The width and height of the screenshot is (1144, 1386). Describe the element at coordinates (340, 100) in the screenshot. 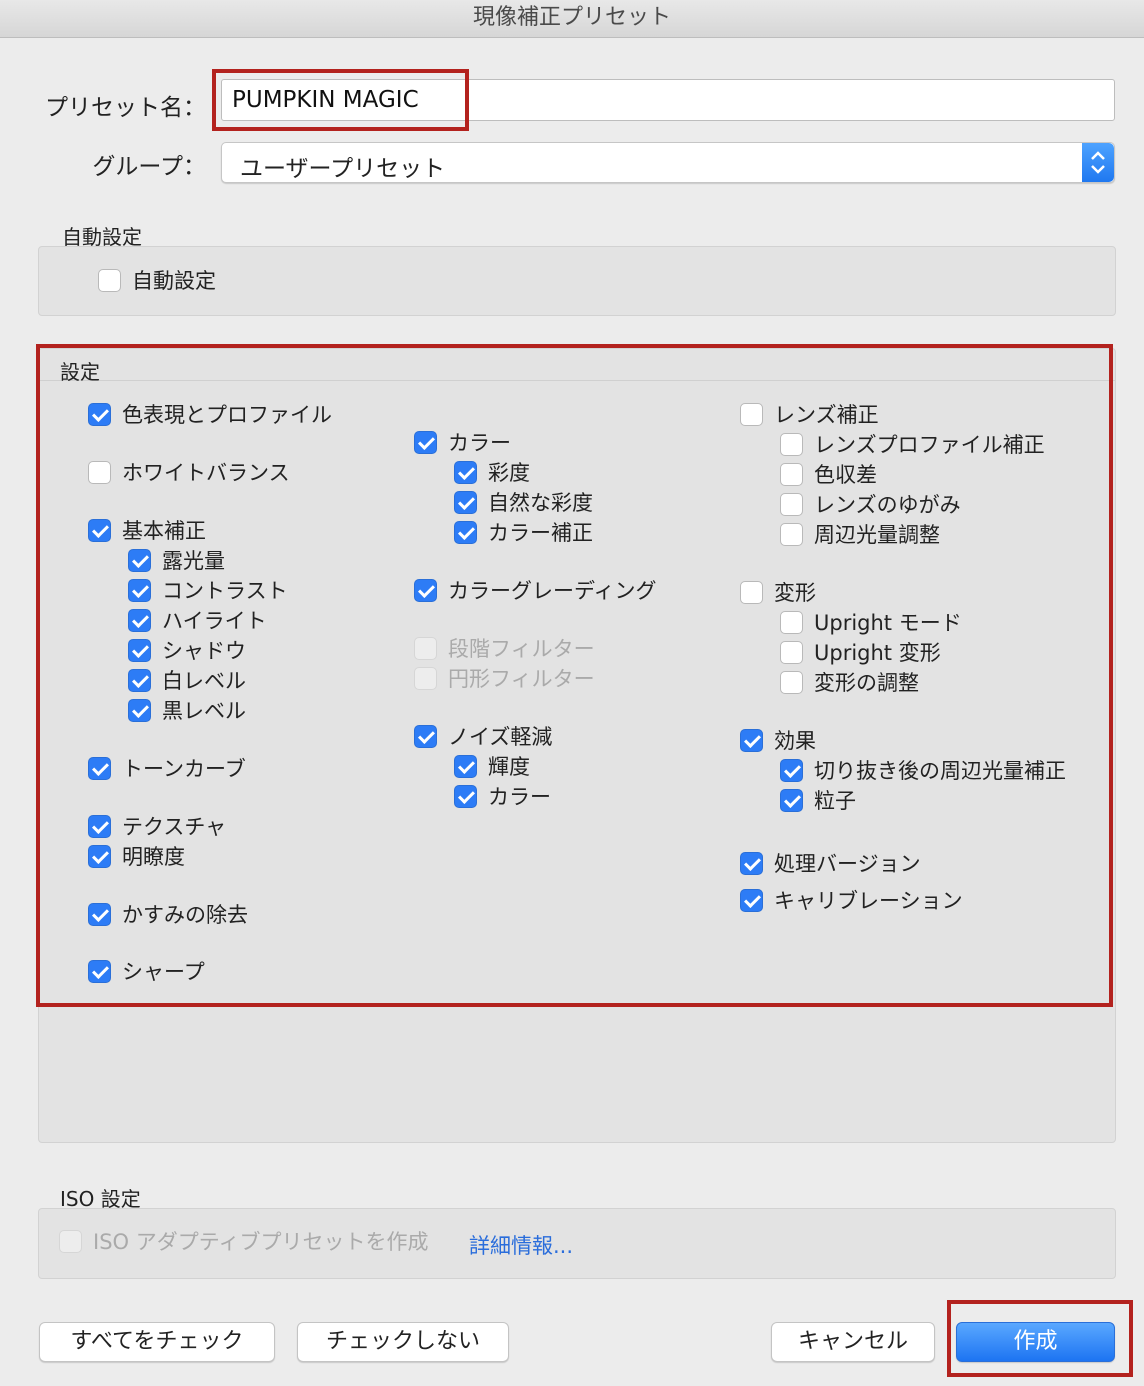

I see `preset-name-highlight` at that location.